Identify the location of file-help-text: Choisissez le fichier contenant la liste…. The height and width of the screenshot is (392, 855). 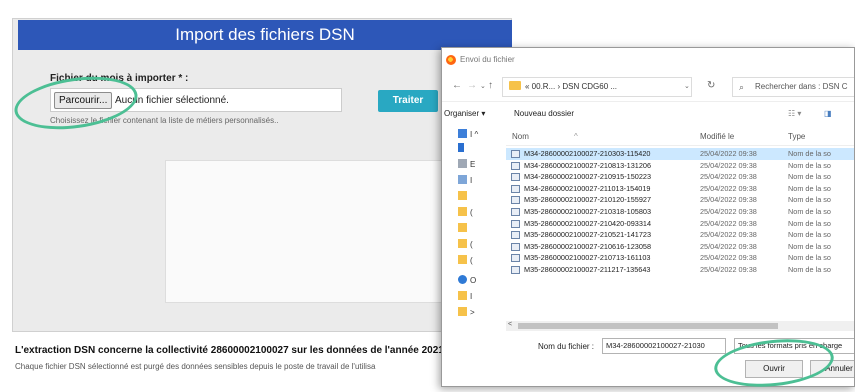
(164, 120).